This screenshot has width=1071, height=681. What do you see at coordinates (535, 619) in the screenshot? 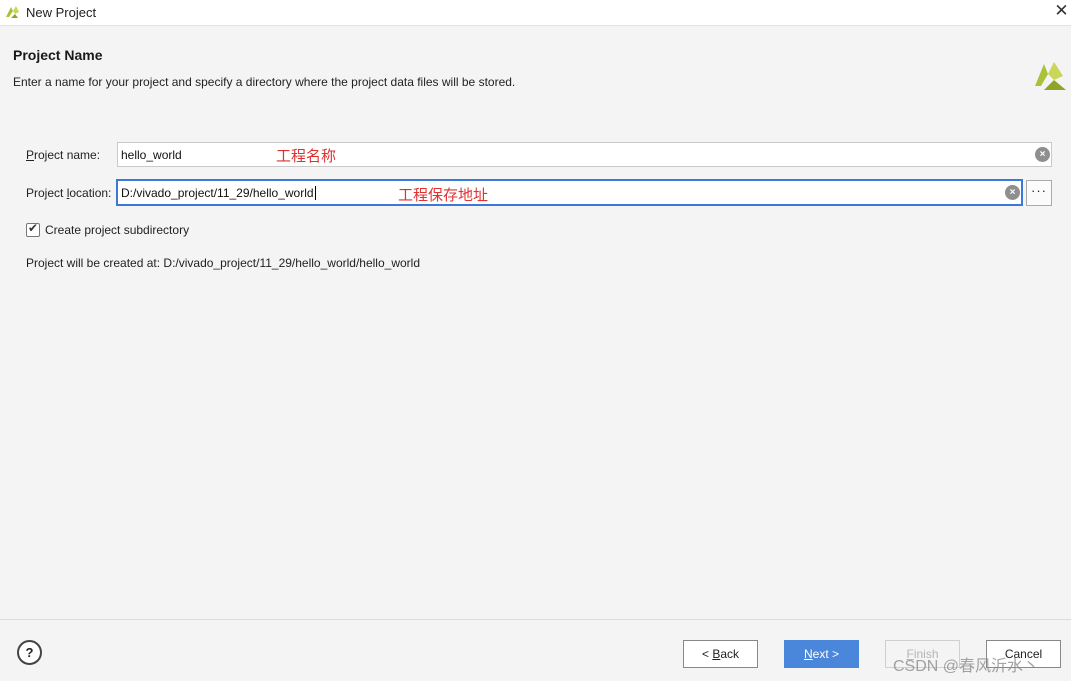
I see `footer-divider` at bounding box center [535, 619].